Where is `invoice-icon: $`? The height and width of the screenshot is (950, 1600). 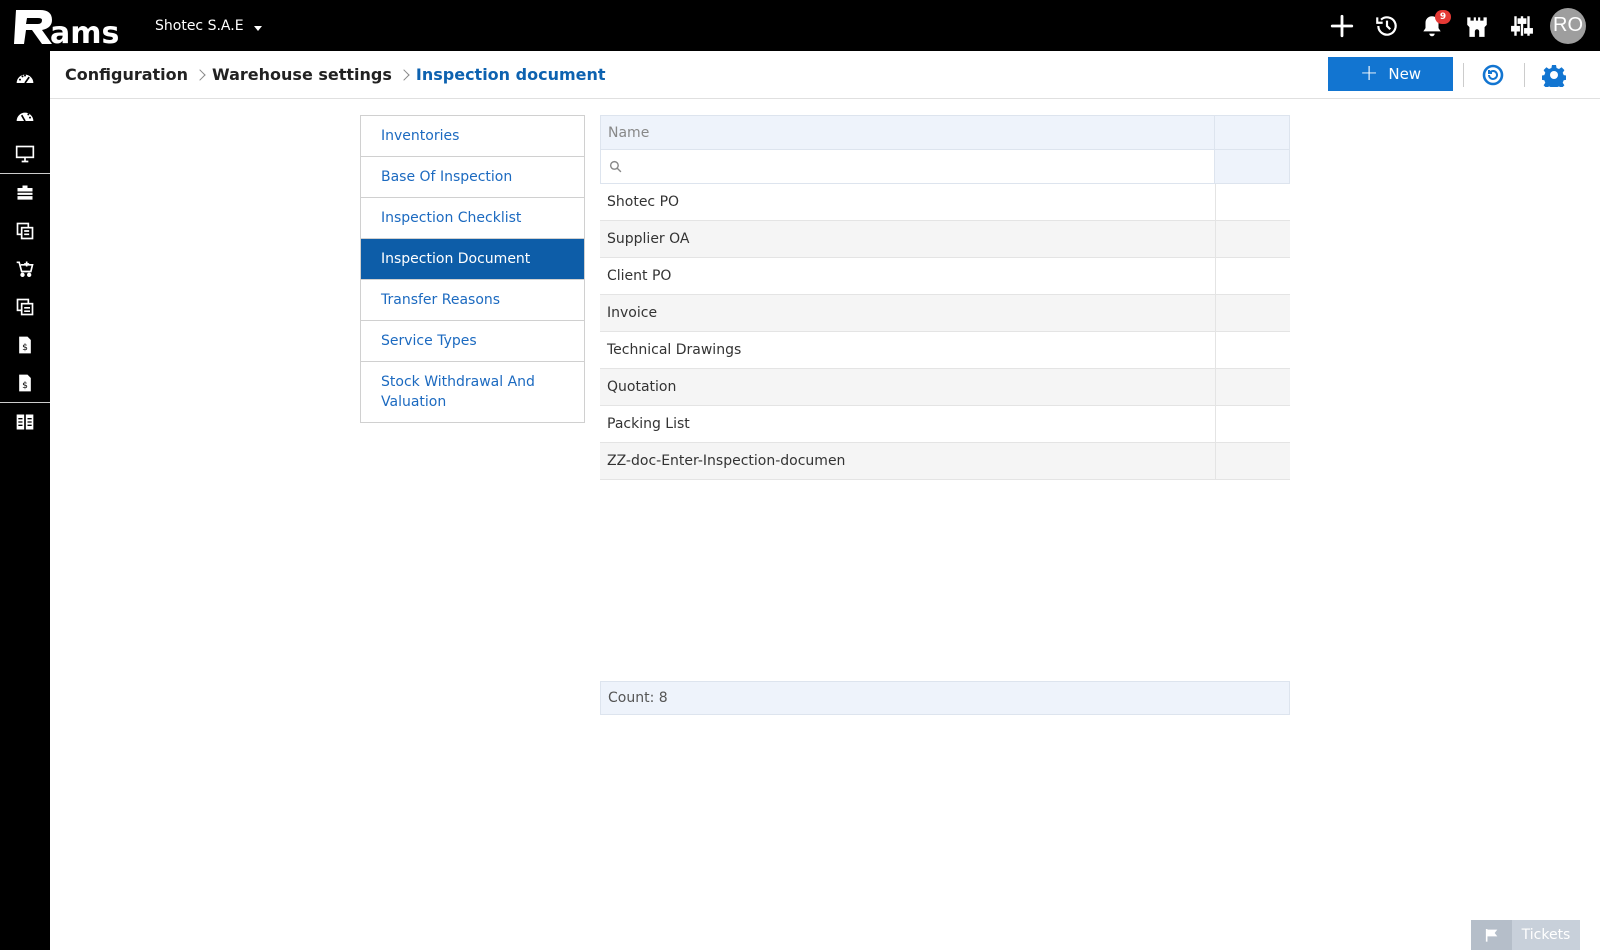 invoice-icon: $ is located at coordinates (25, 345).